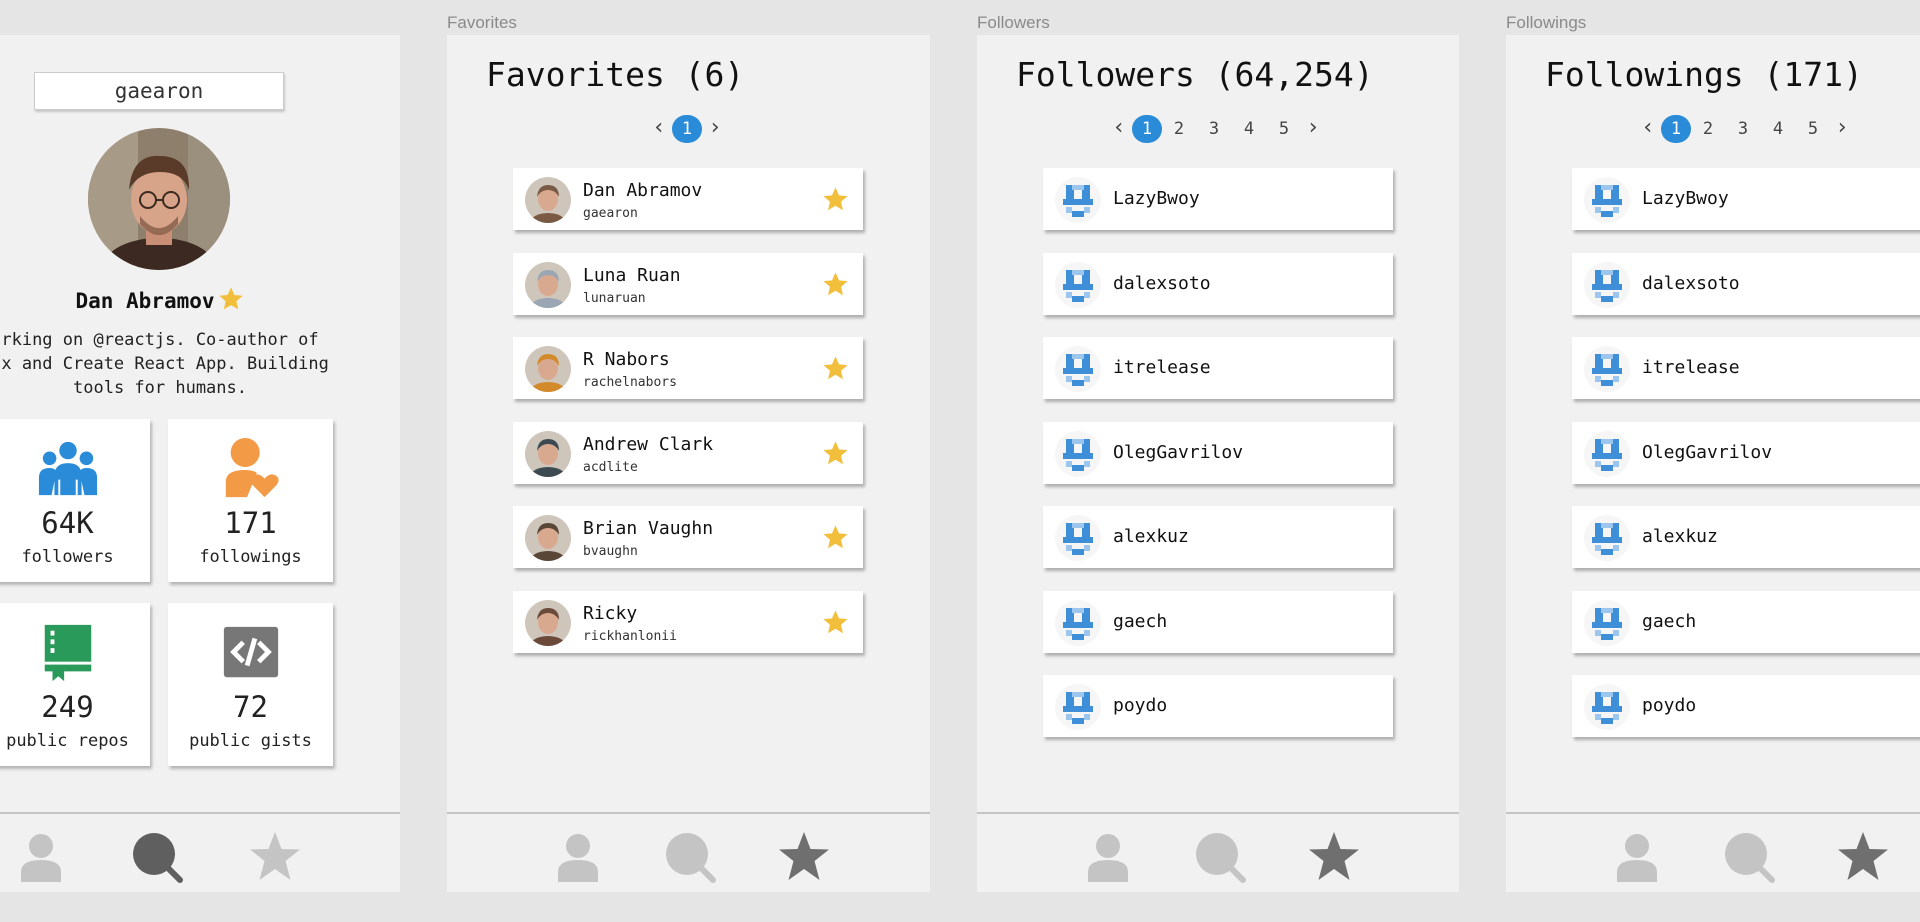  I want to click on favorite-user-card: Brian Vaughn bvaughn, so click(688, 537).